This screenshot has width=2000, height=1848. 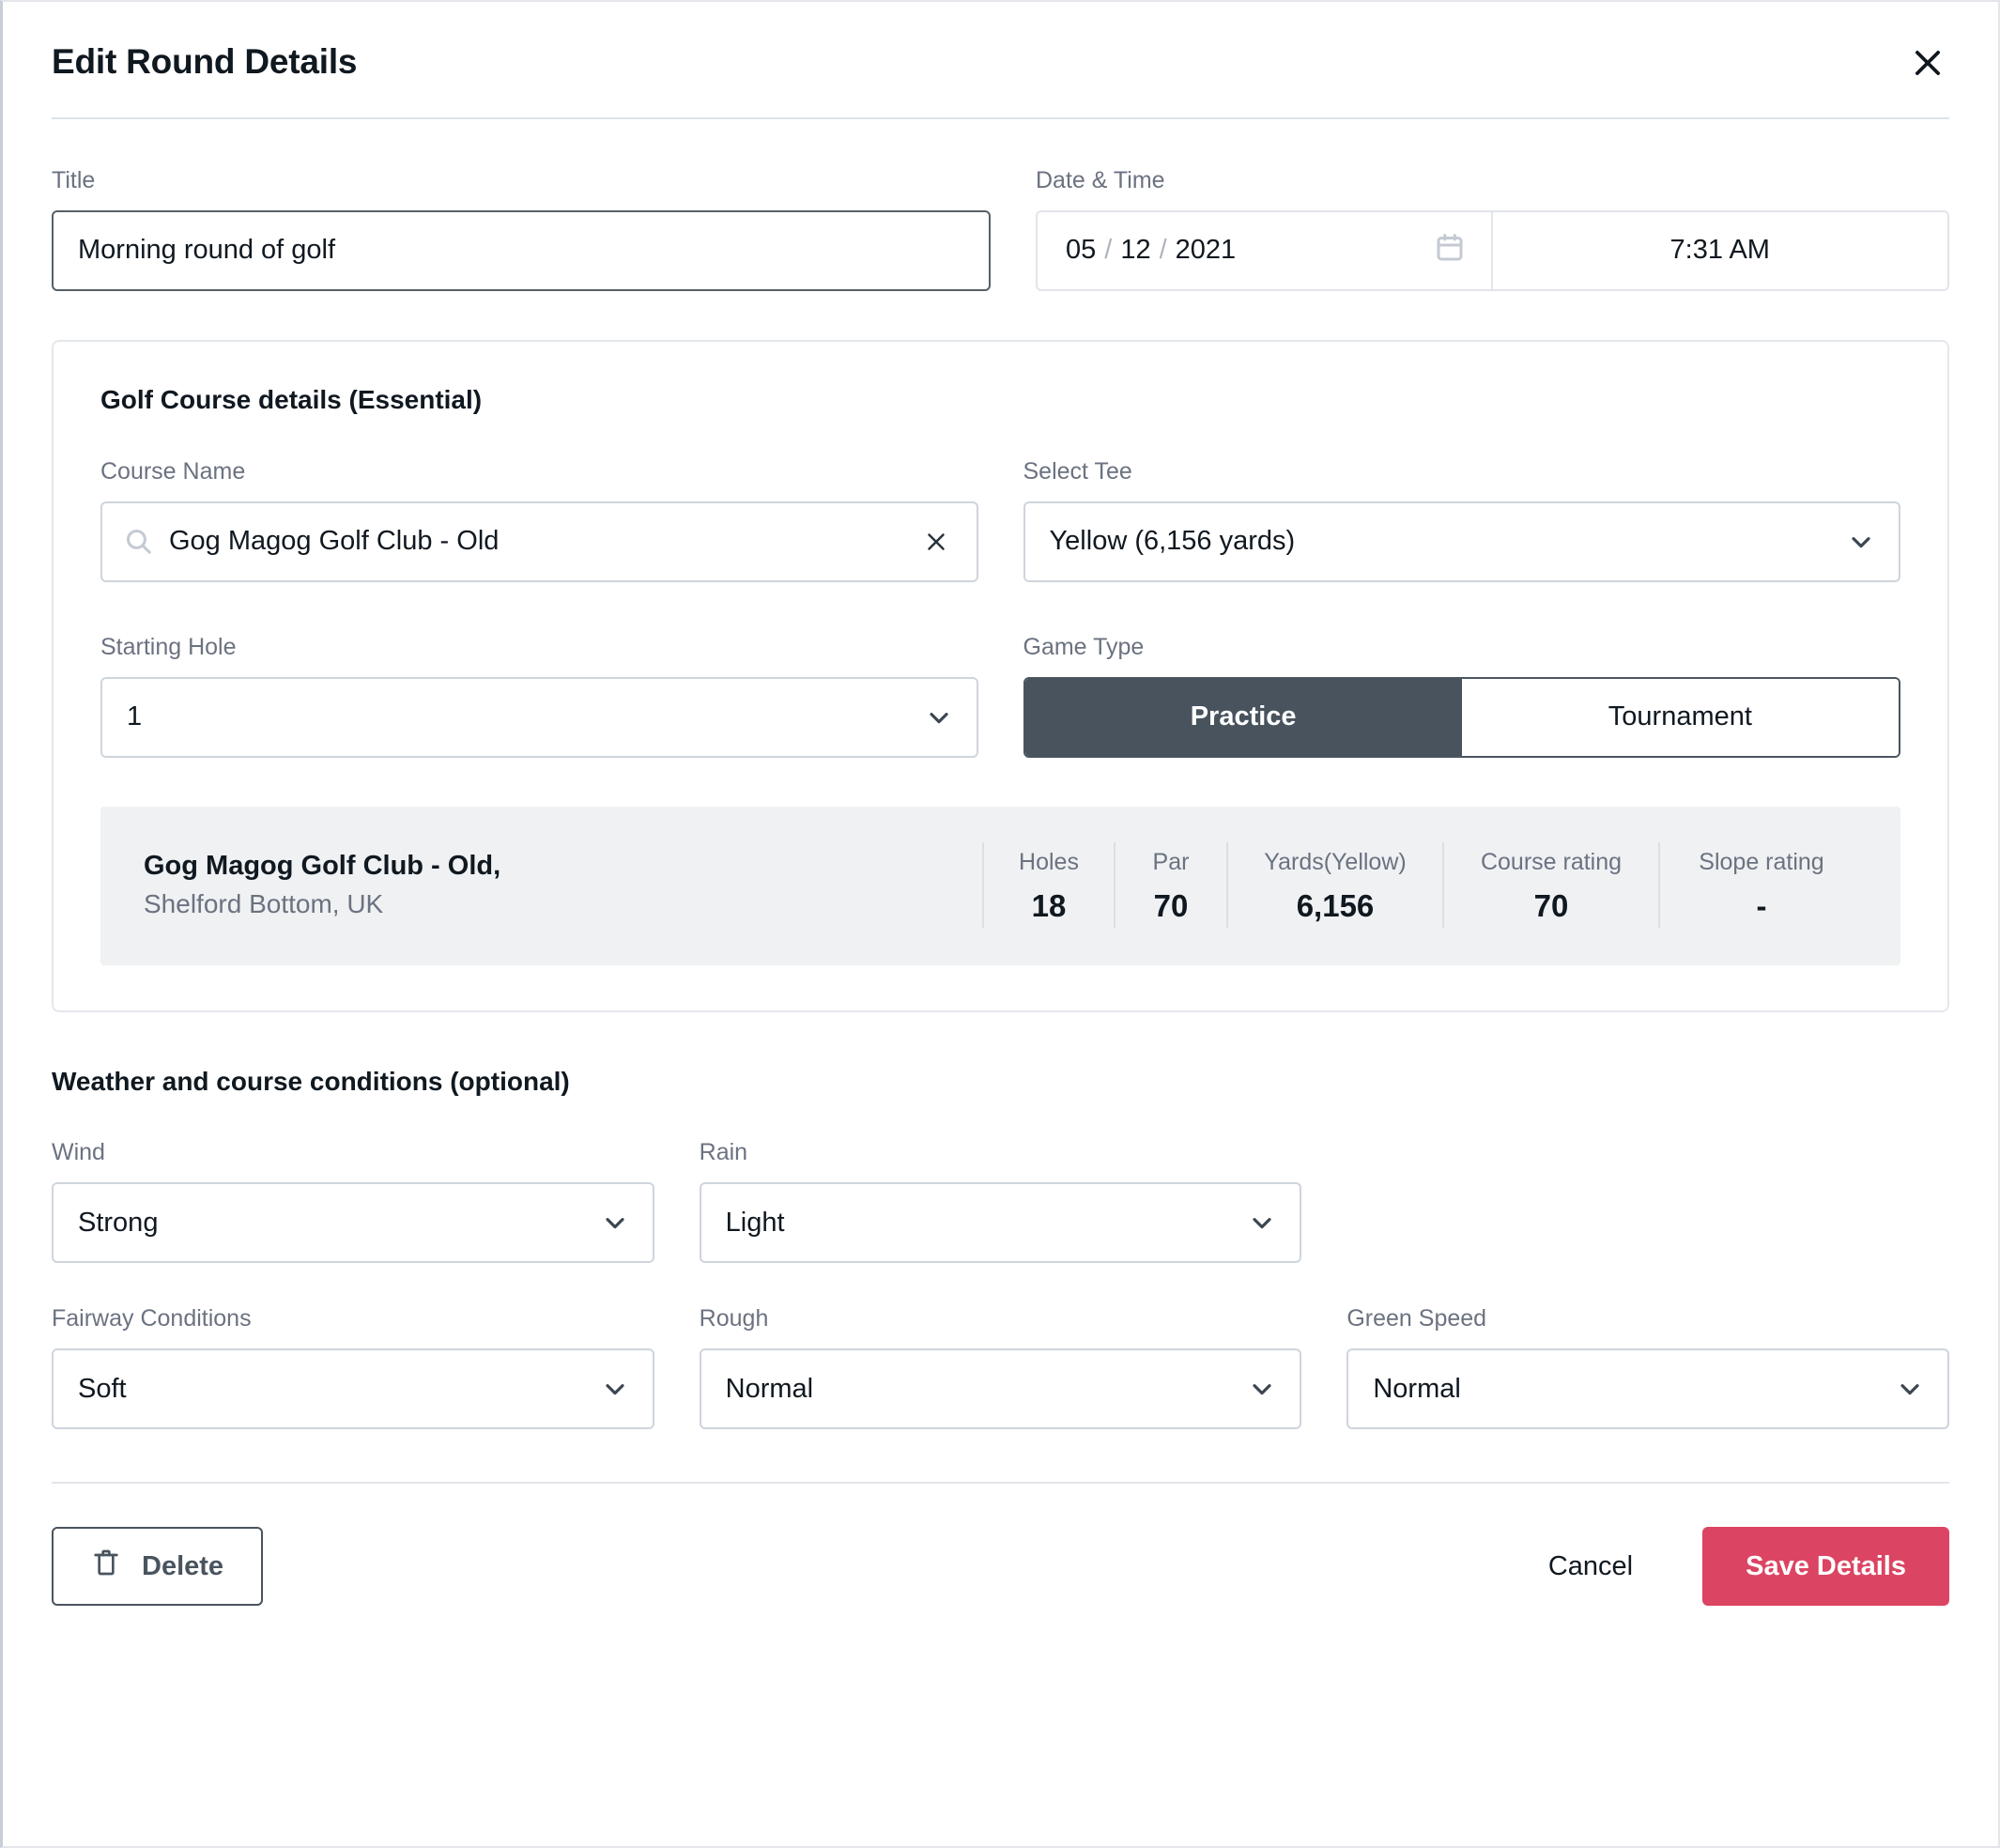 I want to click on weather-row-1: Wind Strong Rain Light, so click(x=1000, y=1201).